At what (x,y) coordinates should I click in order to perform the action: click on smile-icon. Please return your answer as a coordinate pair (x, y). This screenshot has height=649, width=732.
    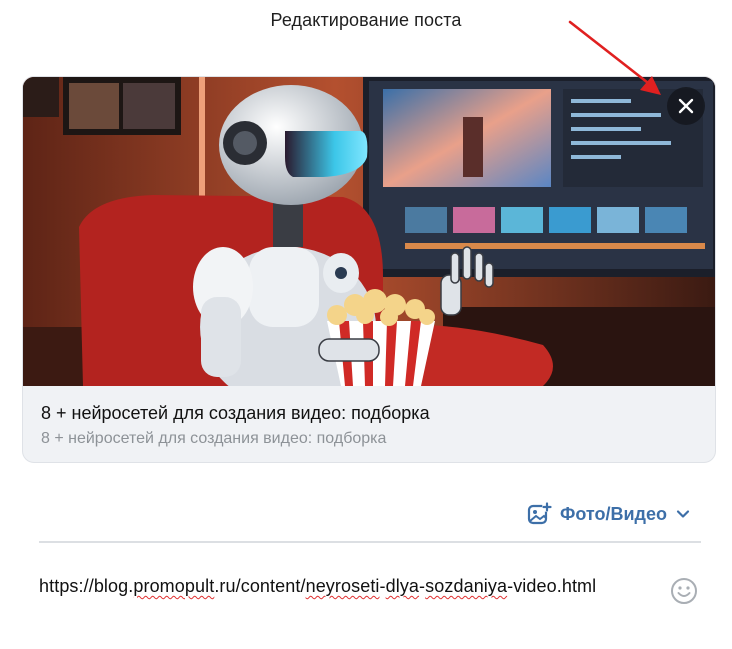
    Looking at the image, I should click on (684, 591).